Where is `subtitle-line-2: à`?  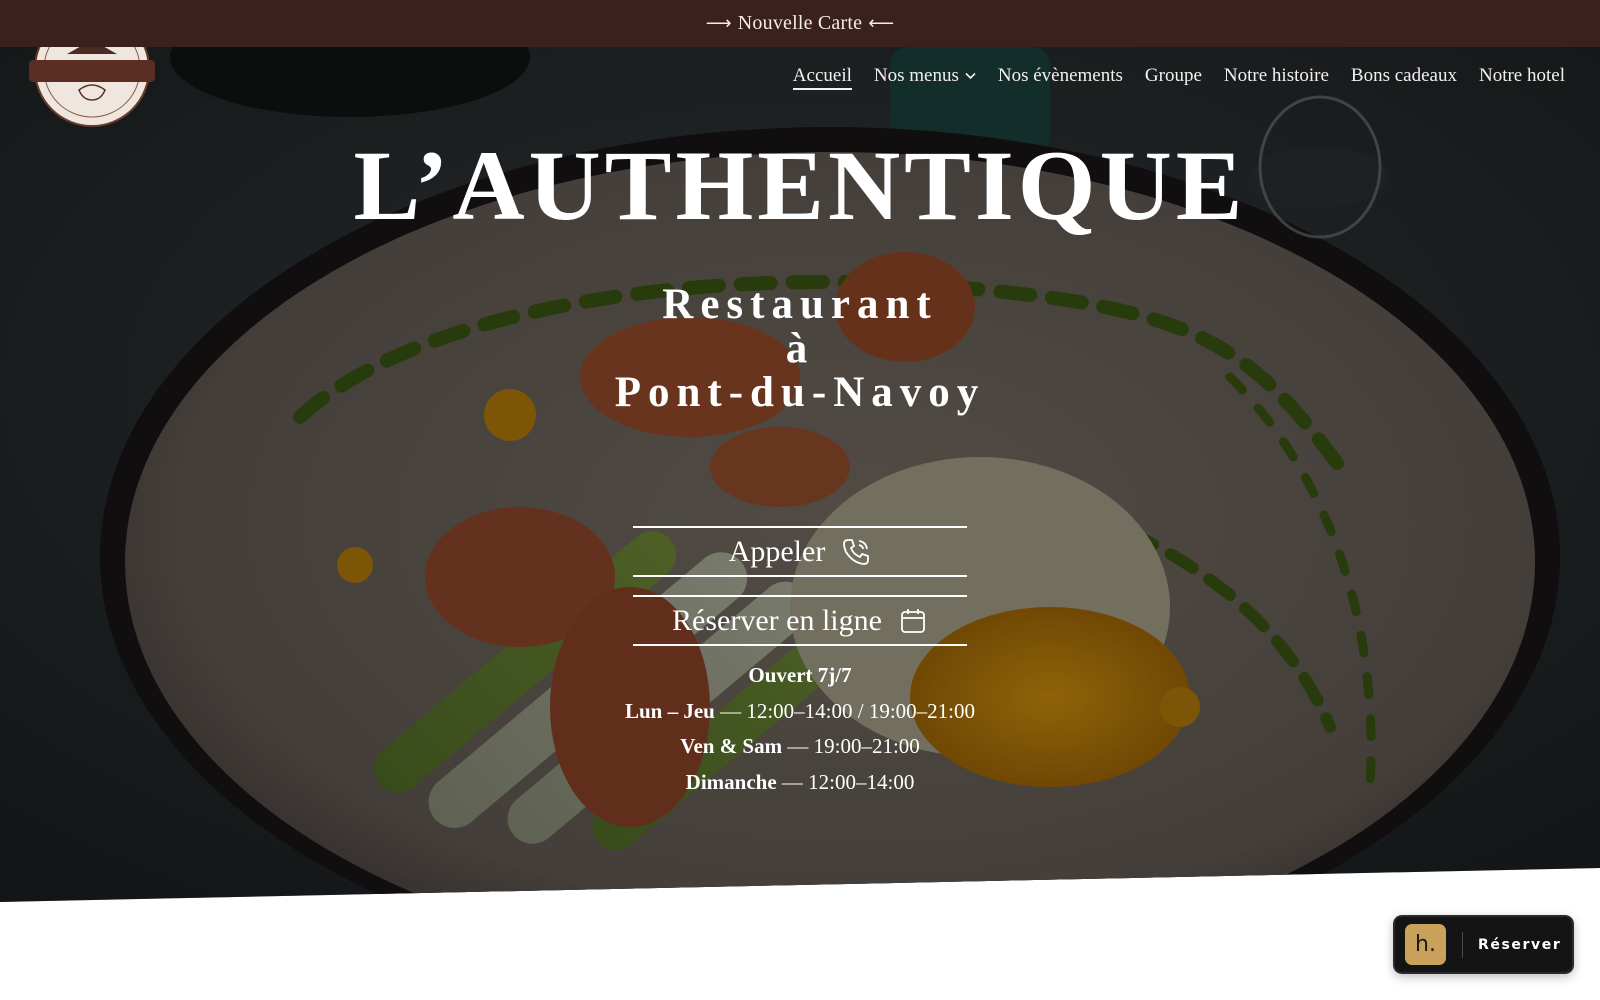 subtitle-line-2: à is located at coordinates (800, 348).